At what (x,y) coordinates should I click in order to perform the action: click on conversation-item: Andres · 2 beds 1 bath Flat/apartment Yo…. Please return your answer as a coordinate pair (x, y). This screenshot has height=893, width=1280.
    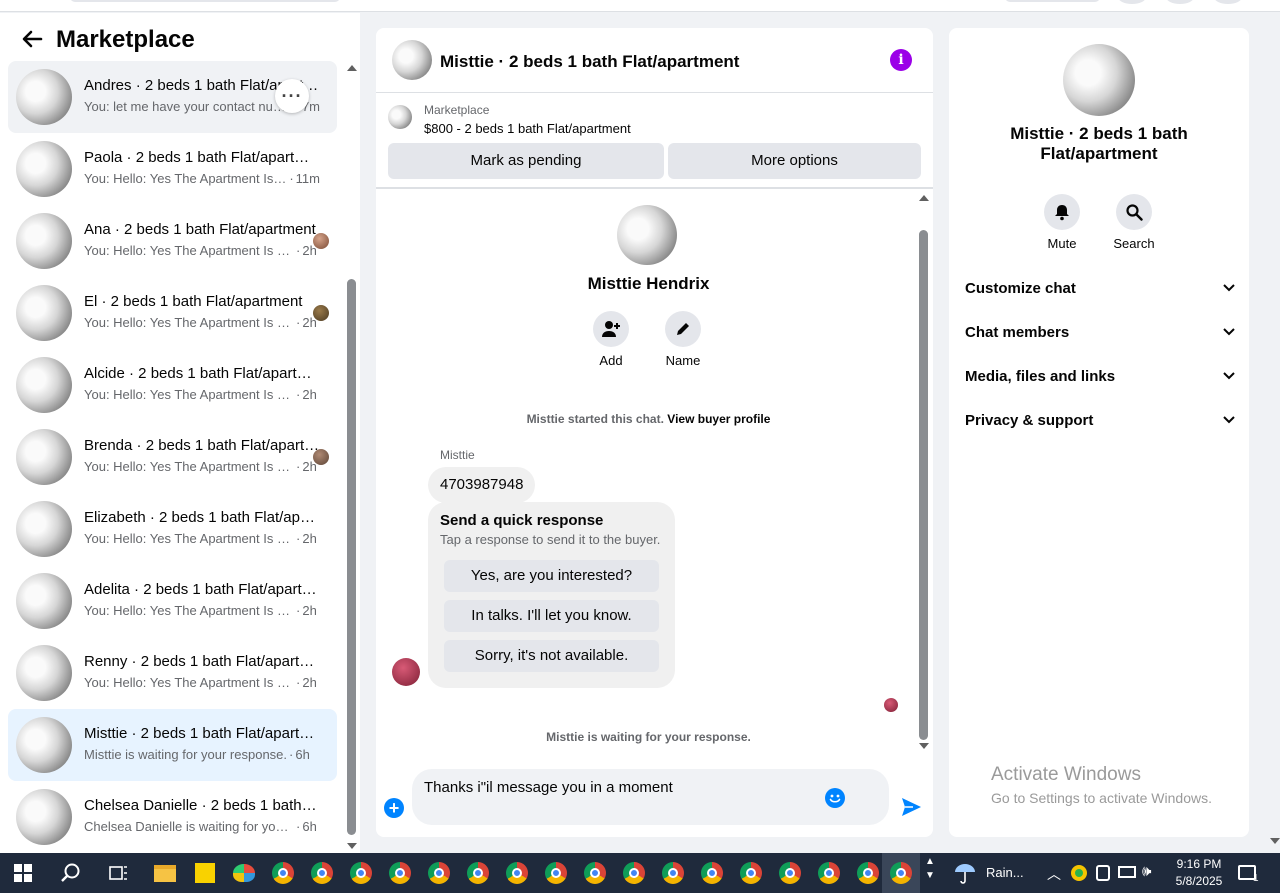
    Looking at the image, I should click on (172, 97).